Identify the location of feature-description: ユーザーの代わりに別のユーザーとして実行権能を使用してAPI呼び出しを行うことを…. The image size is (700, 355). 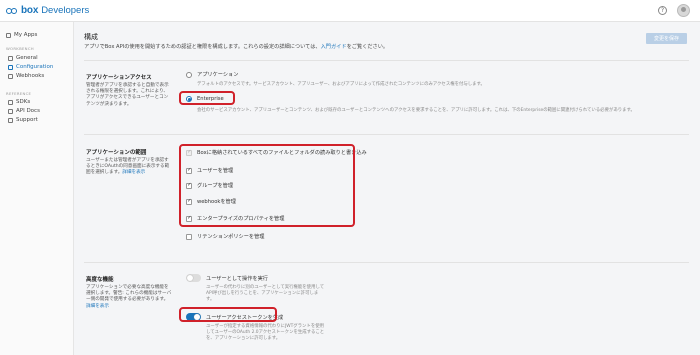
(265, 293).